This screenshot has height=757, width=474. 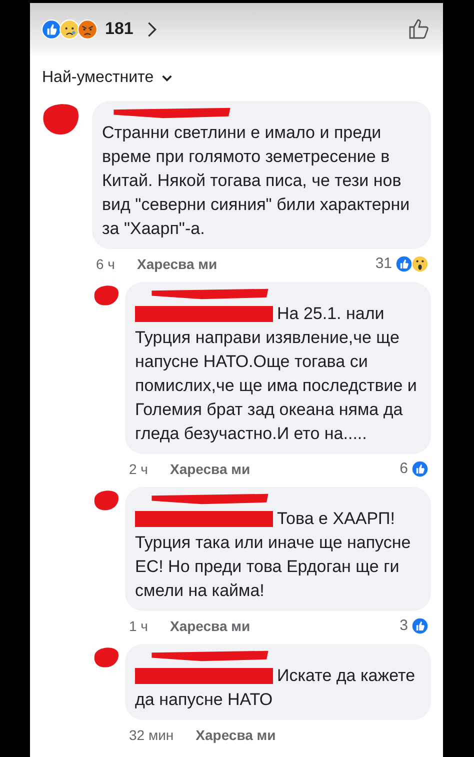 I want to click on comment-time: 6 ч, so click(x=105, y=264).